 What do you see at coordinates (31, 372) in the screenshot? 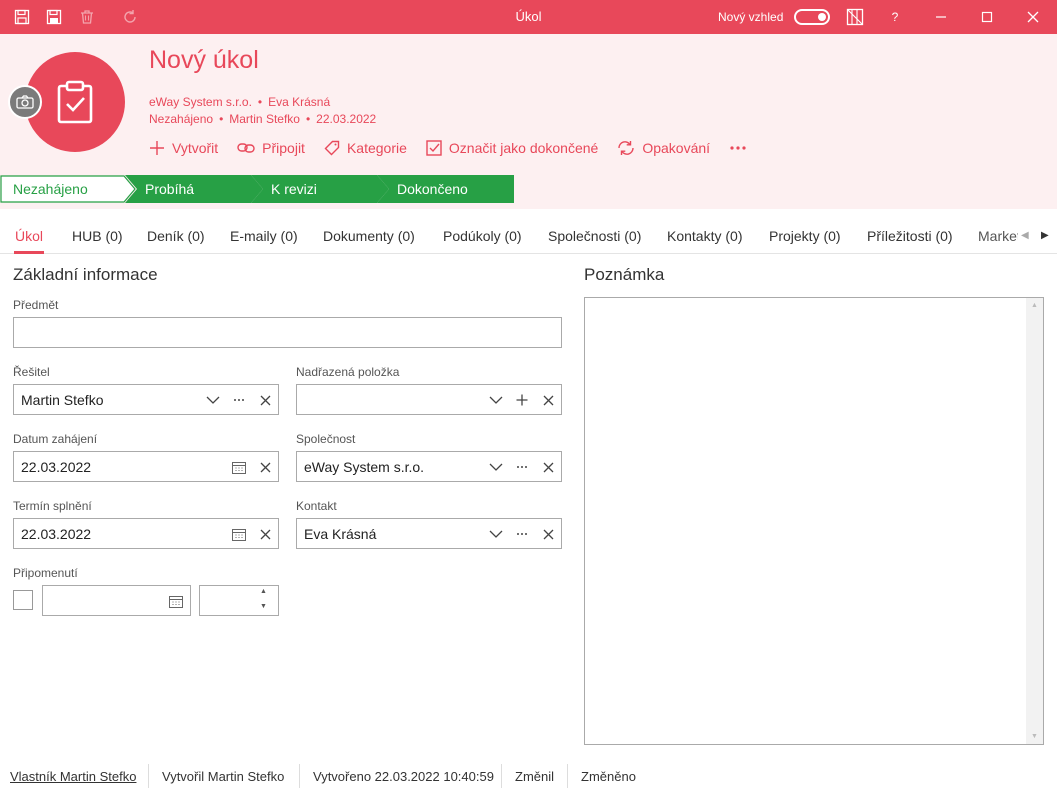
I see `solver-label: Řešitel` at bounding box center [31, 372].